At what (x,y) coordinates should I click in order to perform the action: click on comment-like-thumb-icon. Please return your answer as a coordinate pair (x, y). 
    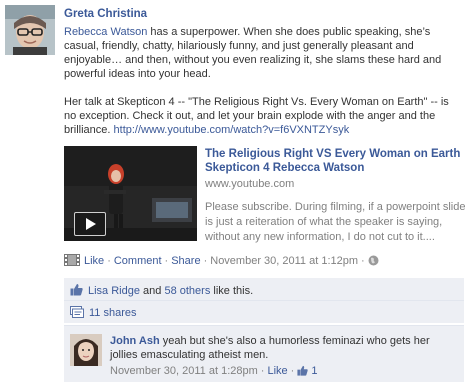
    Looking at the image, I should click on (303, 372).